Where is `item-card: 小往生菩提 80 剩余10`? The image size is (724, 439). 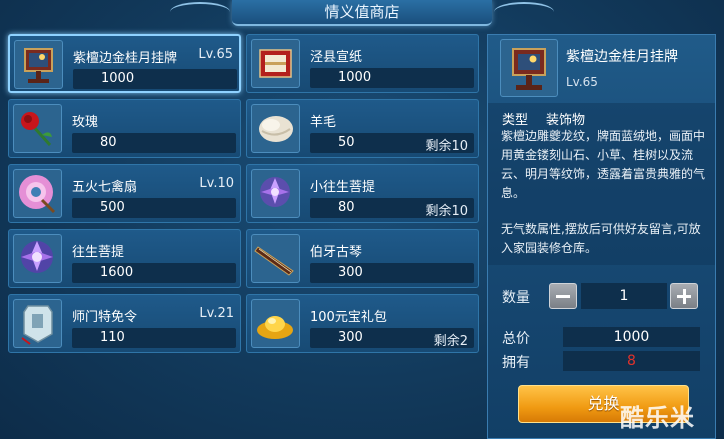 item-card: 小往生菩提 80 剩余10 is located at coordinates (362, 193).